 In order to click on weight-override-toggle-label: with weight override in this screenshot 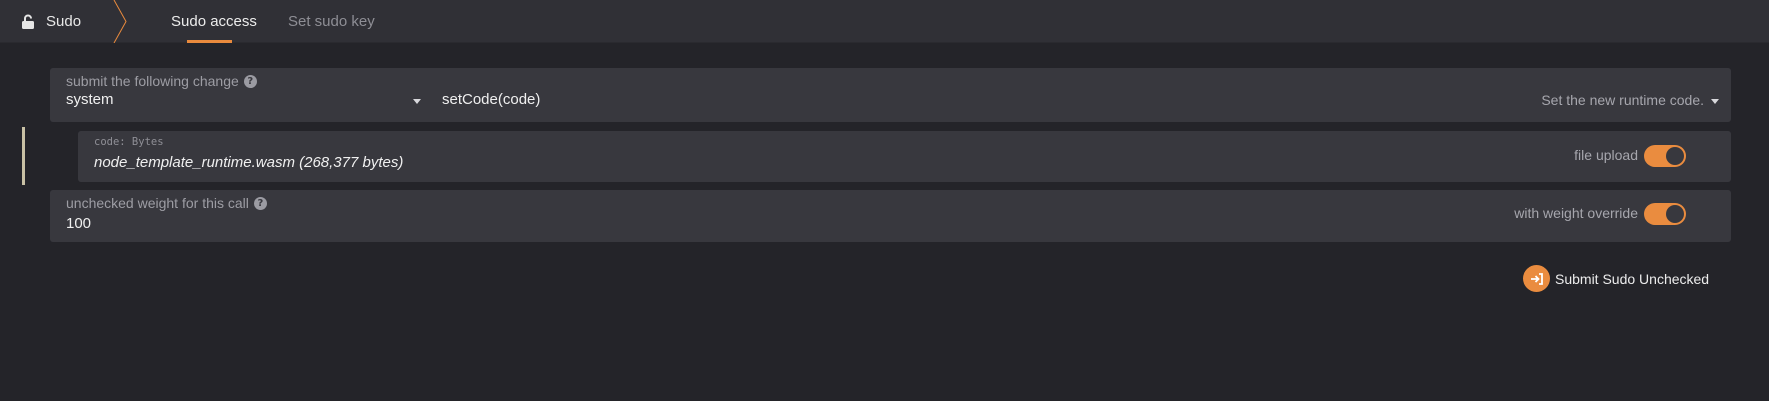, I will do `click(1576, 213)`.